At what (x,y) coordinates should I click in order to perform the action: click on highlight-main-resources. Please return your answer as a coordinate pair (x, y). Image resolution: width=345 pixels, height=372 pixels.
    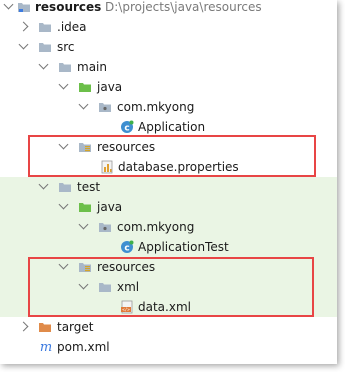
    Looking at the image, I should click on (172, 156).